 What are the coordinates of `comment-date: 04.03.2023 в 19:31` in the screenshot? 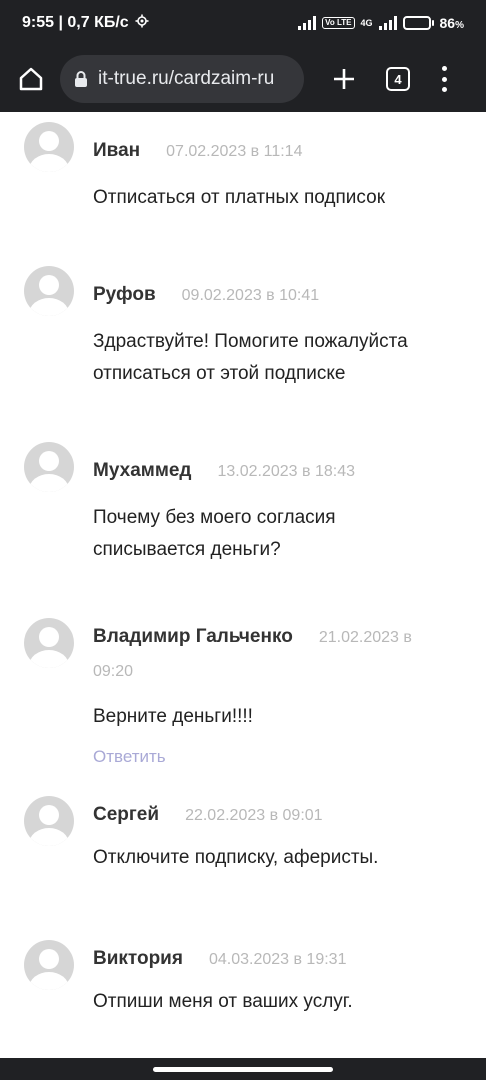 It's located at (277, 959).